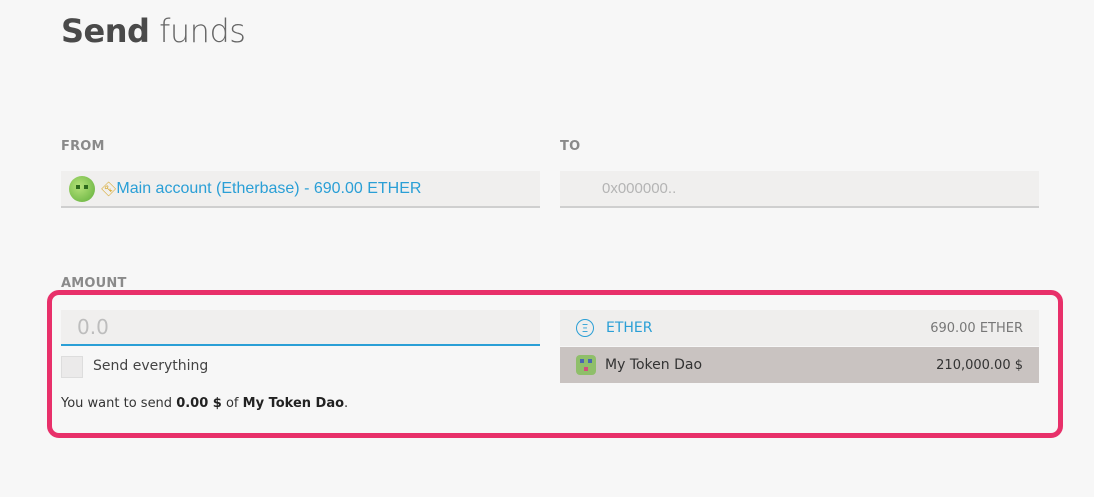  I want to click on summary-amount: 0.00 $, so click(199, 403).